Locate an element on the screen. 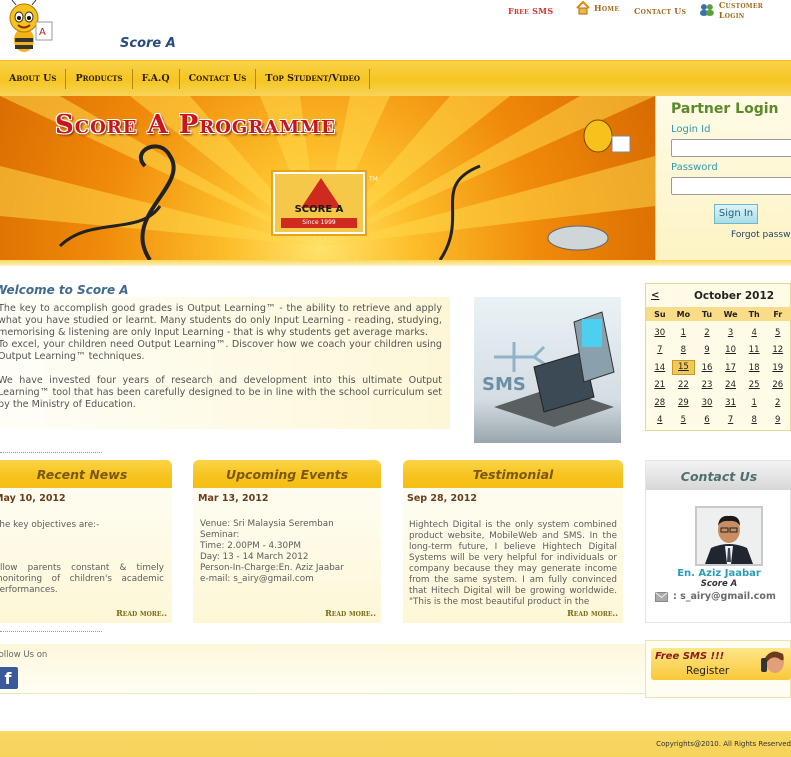 This screenshot has height=757, width=791. calendar-day: 23 is located at coordinates (707, 385).